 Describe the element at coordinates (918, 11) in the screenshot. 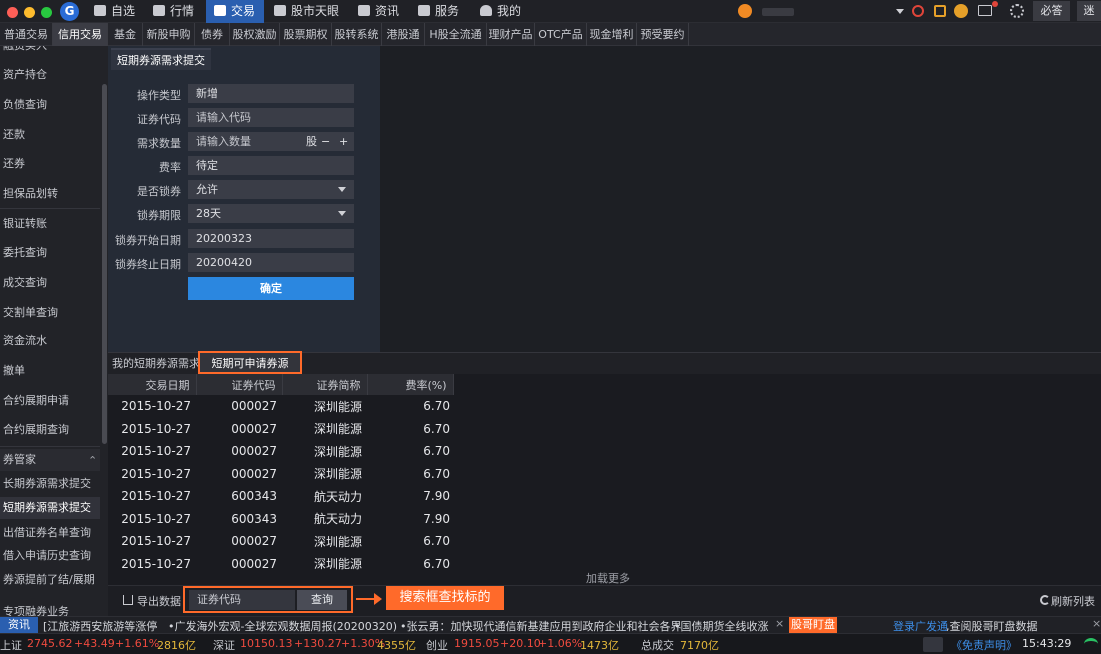

I see `power-icon` at that location.